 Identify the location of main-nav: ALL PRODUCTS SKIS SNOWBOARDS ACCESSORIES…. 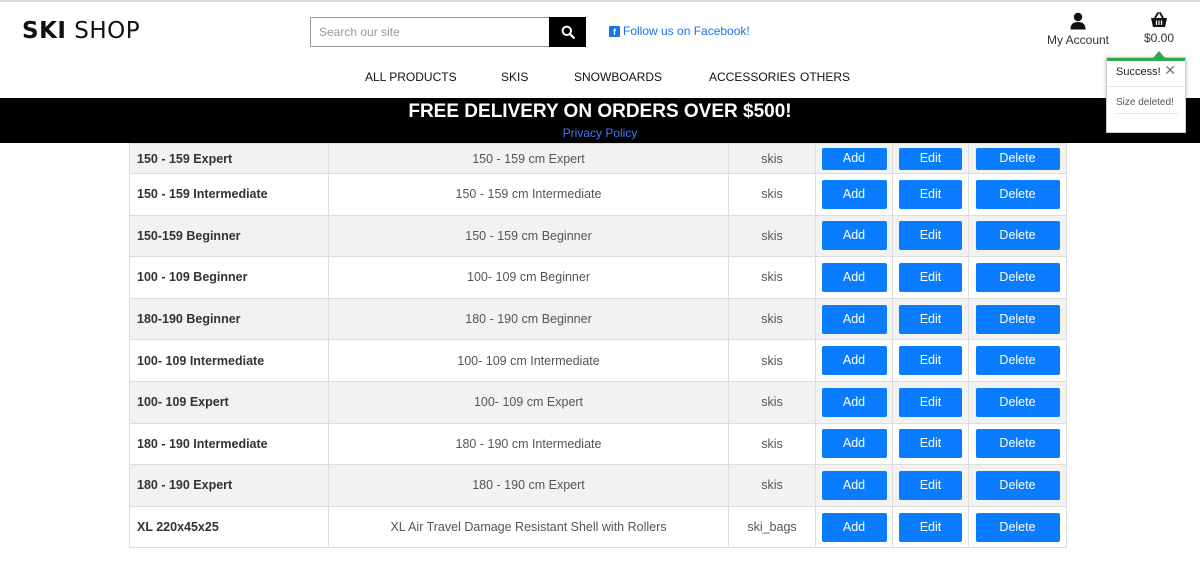
(600, 79).